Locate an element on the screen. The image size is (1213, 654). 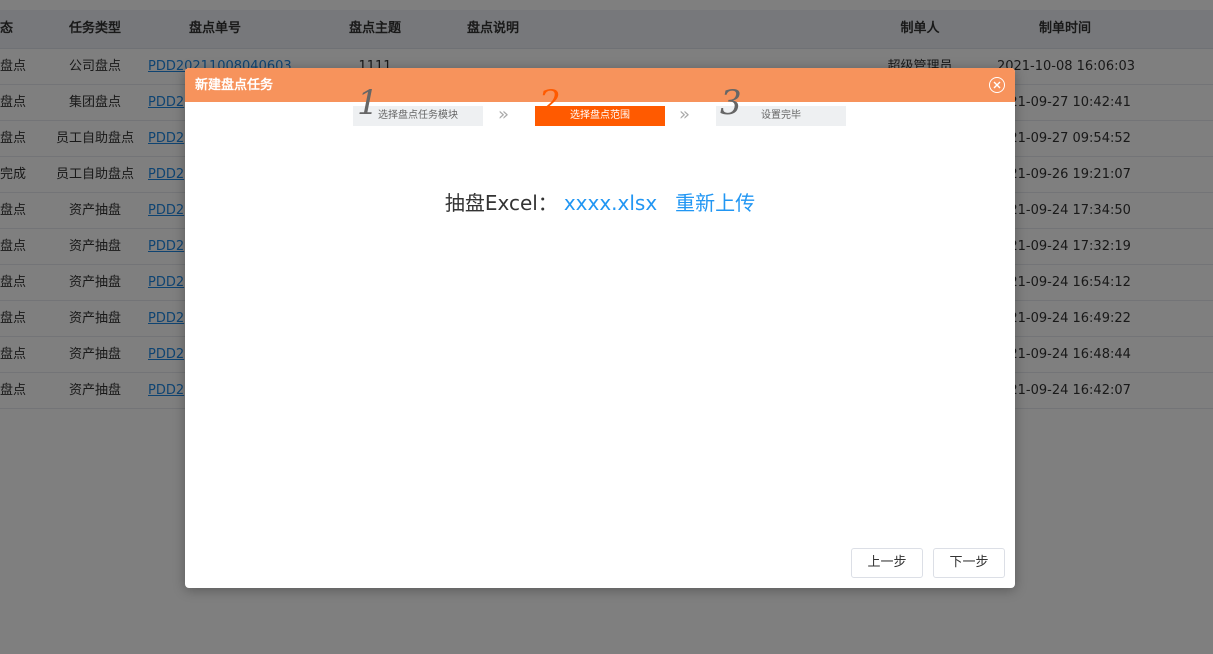
step-1: 选择盘点任务模块 1 is located at coordinates (418, 105).